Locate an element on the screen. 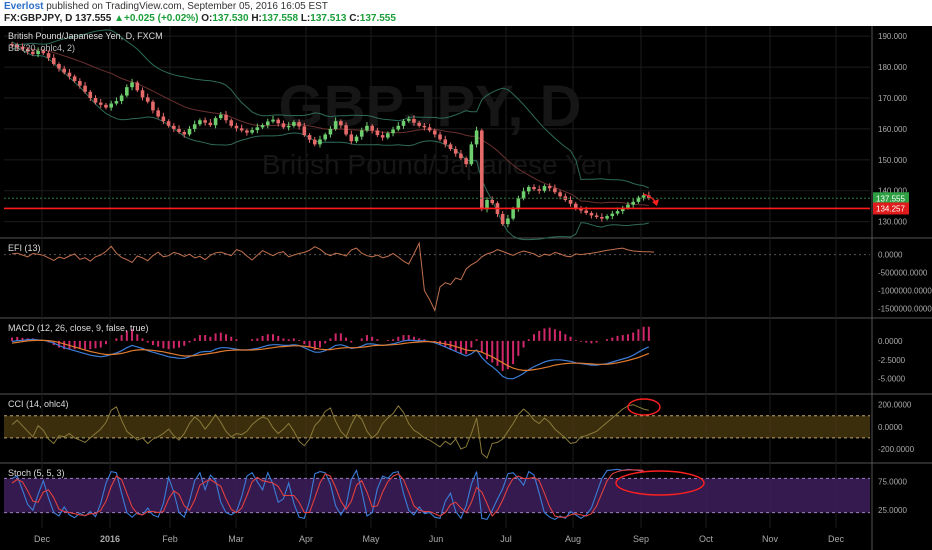 This screenshot has height=550, width=932. author-link: Everlost is located at coordinates (23, 6).